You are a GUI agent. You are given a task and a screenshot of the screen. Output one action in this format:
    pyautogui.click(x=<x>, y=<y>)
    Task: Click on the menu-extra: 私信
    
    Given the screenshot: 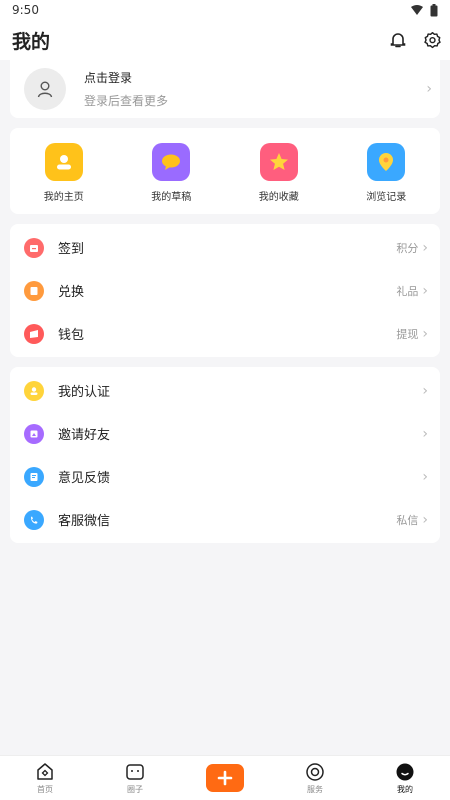 What is the action you would take?
    pyautogui.click(x=407, y=520)
    